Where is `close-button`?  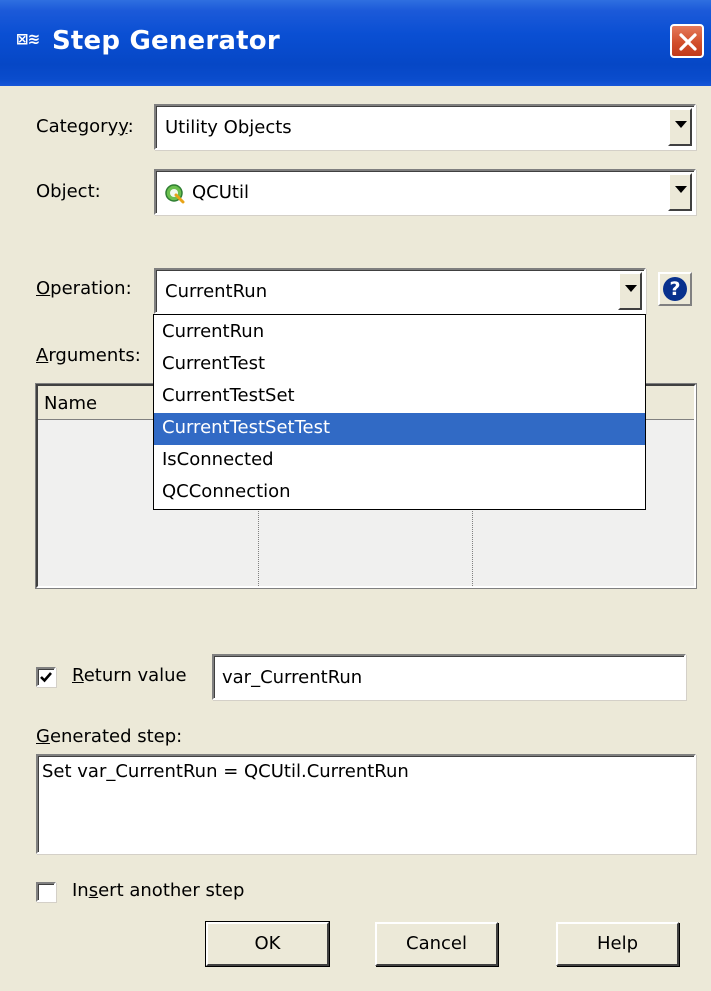 close-button is located at coordinates (687, 41).